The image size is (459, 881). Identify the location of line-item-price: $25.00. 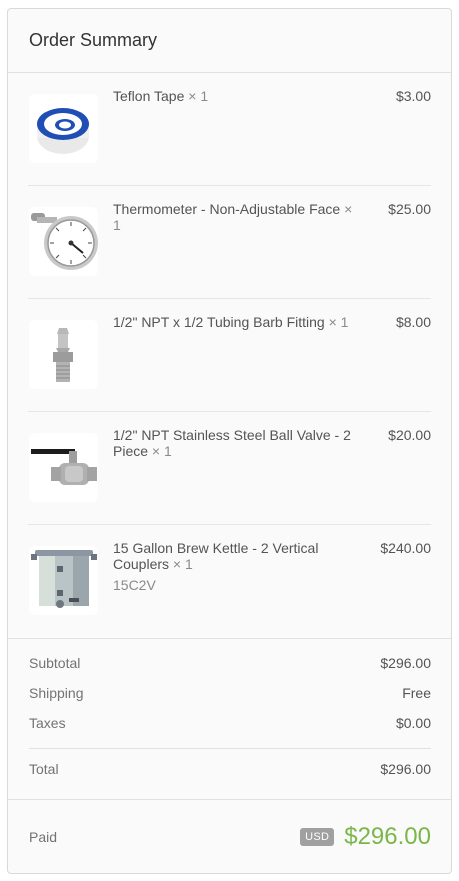
(409, 209).